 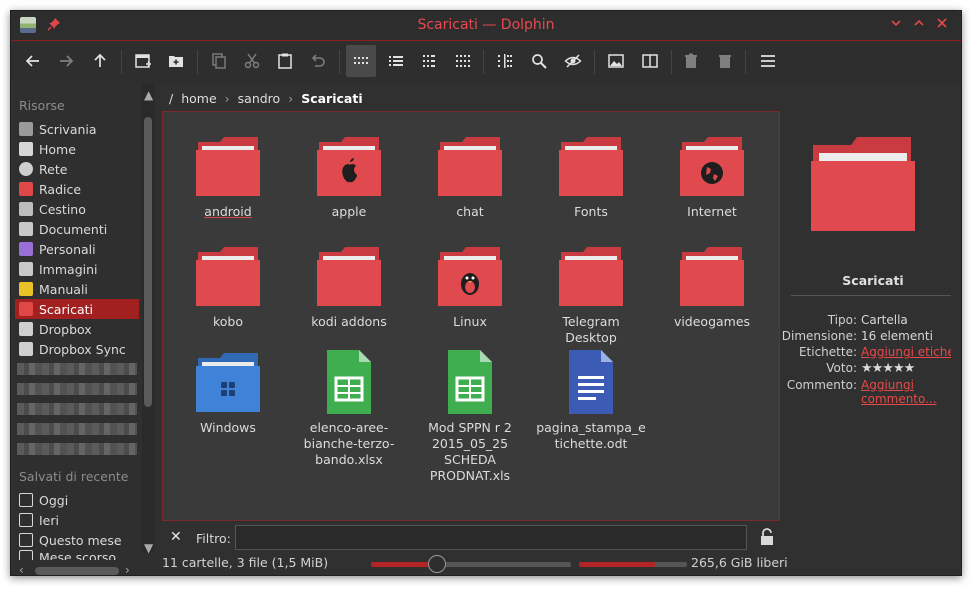 I want to click on file-item: Telegram Desktop, so click(x=591, y=295).